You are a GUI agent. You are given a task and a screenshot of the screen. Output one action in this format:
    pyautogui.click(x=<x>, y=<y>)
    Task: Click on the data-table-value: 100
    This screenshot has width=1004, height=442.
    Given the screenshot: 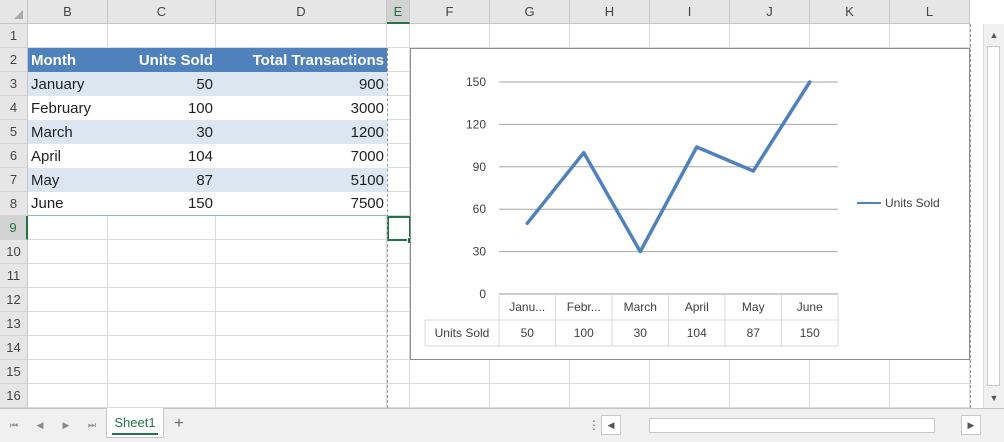 What is the action you would take?
    pyautogui.click(x=584, y=333)
    